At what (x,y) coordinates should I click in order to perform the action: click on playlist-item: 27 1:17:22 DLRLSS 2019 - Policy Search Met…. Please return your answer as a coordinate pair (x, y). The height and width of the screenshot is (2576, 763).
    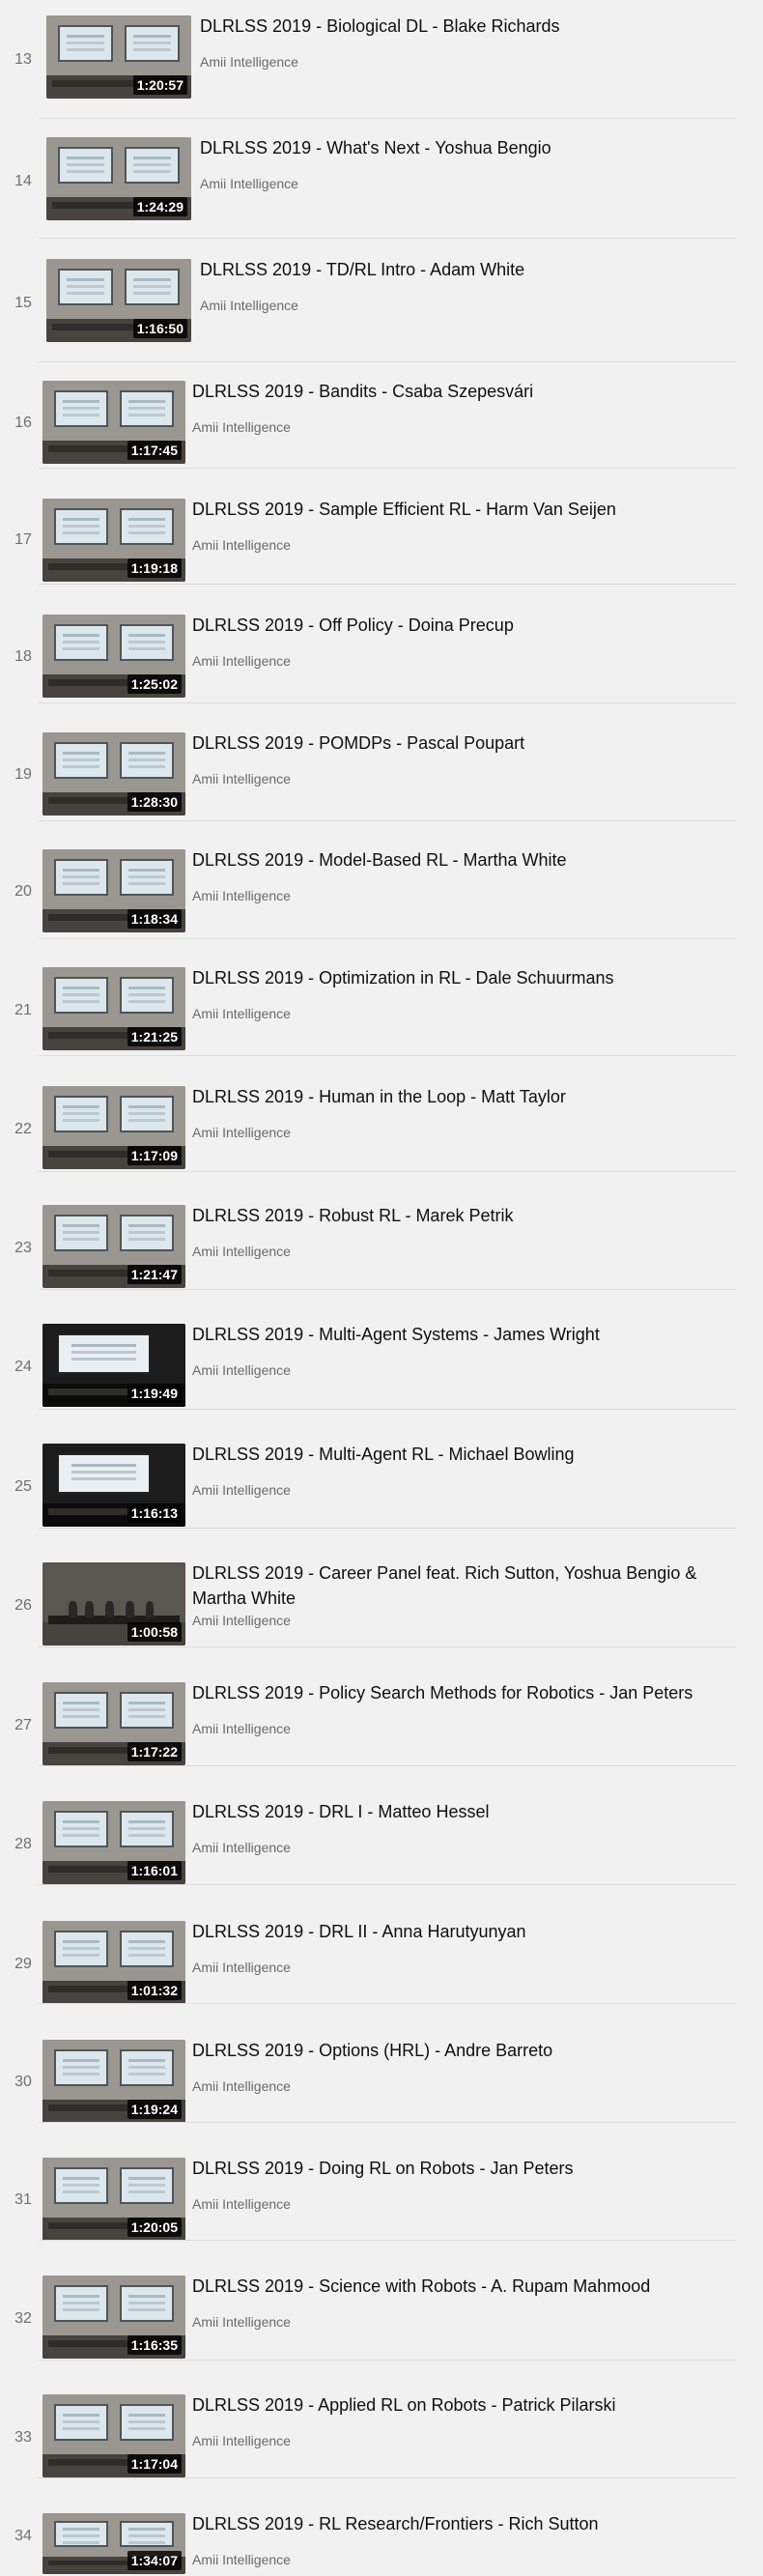
    Looking at the image, I should click on (381, 1727).